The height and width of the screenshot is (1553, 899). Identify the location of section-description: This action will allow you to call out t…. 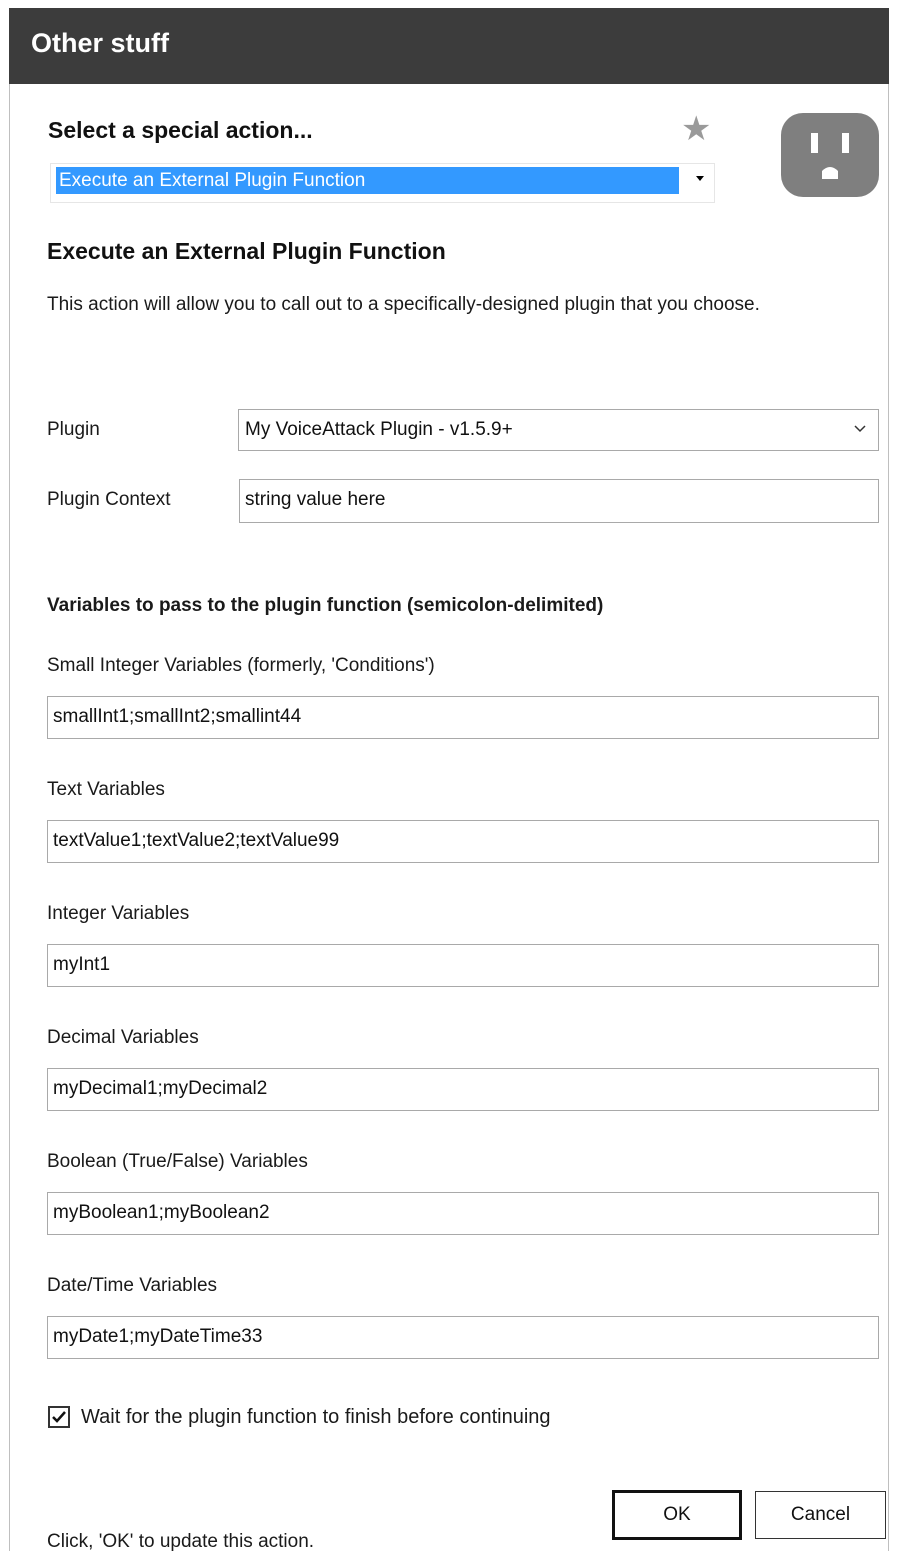
(403, 304).